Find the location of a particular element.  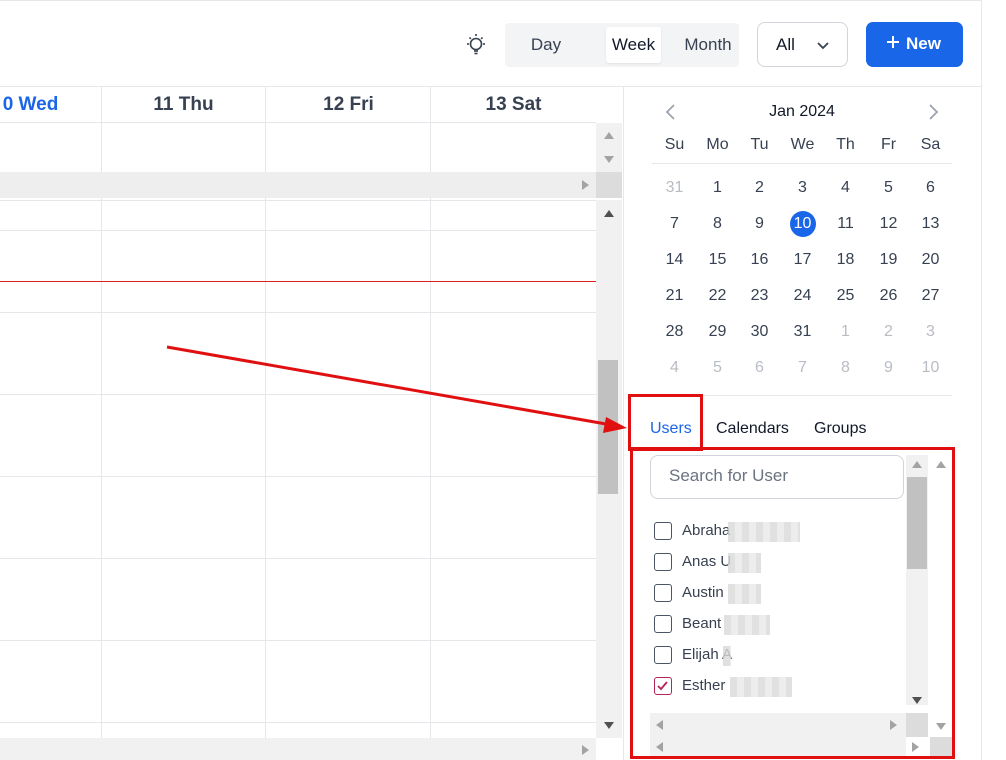

mini-calendar-day: 19 is located at coordinates (888, 260).